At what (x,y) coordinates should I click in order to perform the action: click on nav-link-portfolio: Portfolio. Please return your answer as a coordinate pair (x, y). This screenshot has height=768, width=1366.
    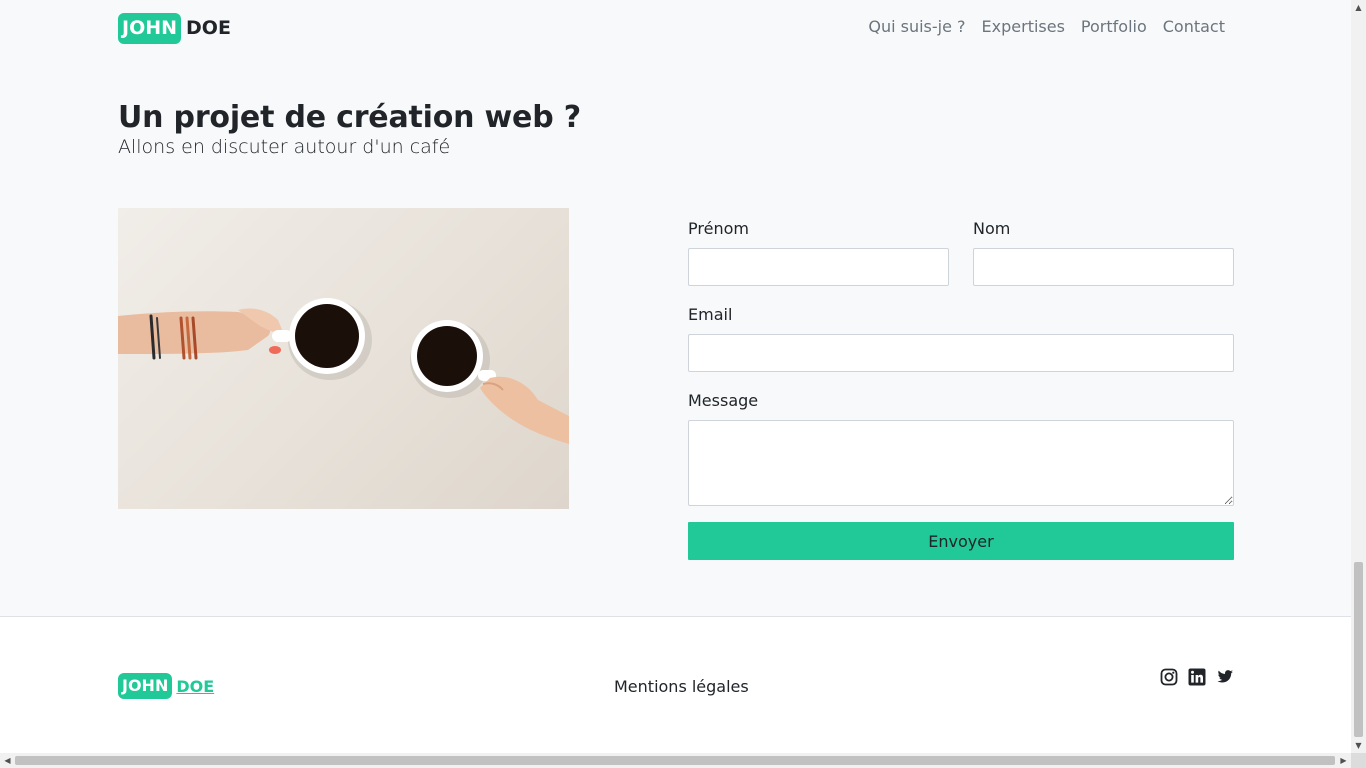
    Looking at the image, I should click on (1114, 26).